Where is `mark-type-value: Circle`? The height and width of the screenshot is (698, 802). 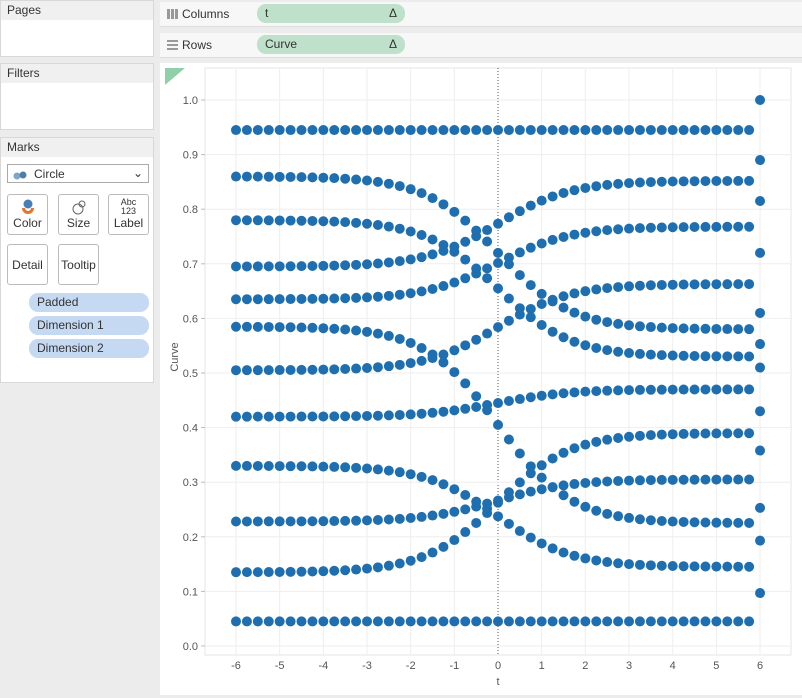
mark-type-value: Circle is located at coordinates (49, 174).